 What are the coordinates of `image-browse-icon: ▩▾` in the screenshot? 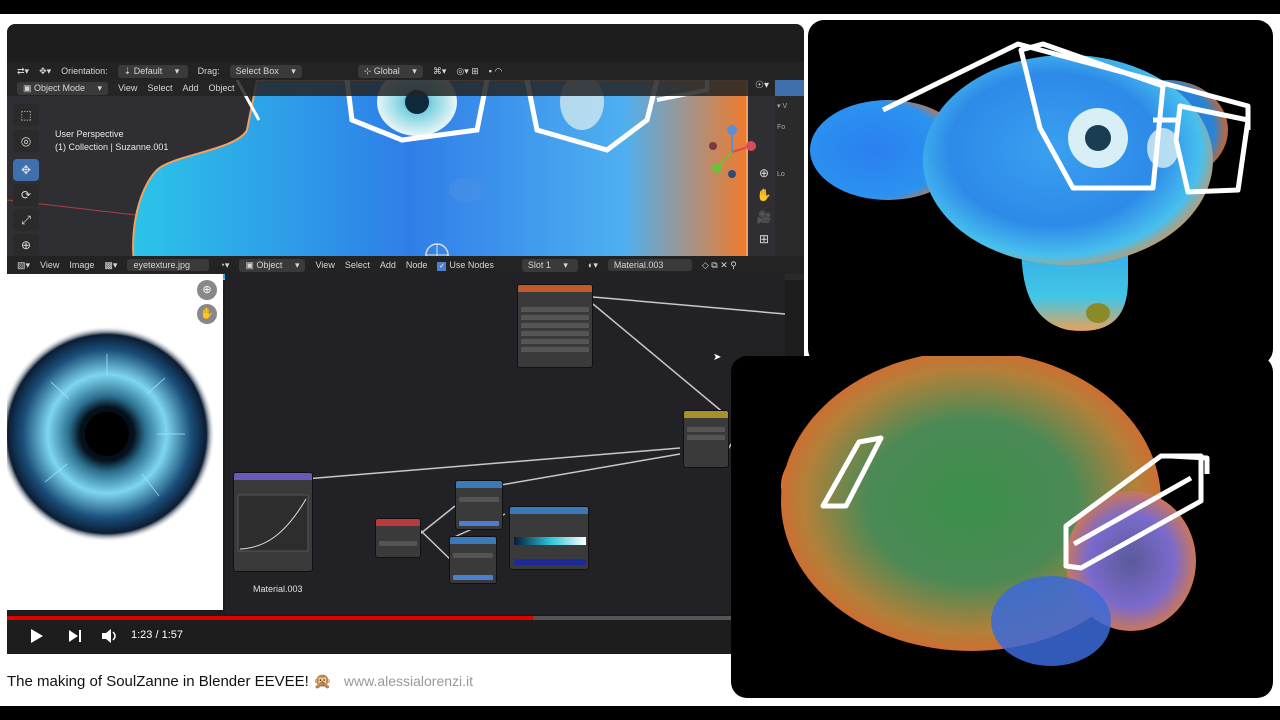 It's located at (110, 265).